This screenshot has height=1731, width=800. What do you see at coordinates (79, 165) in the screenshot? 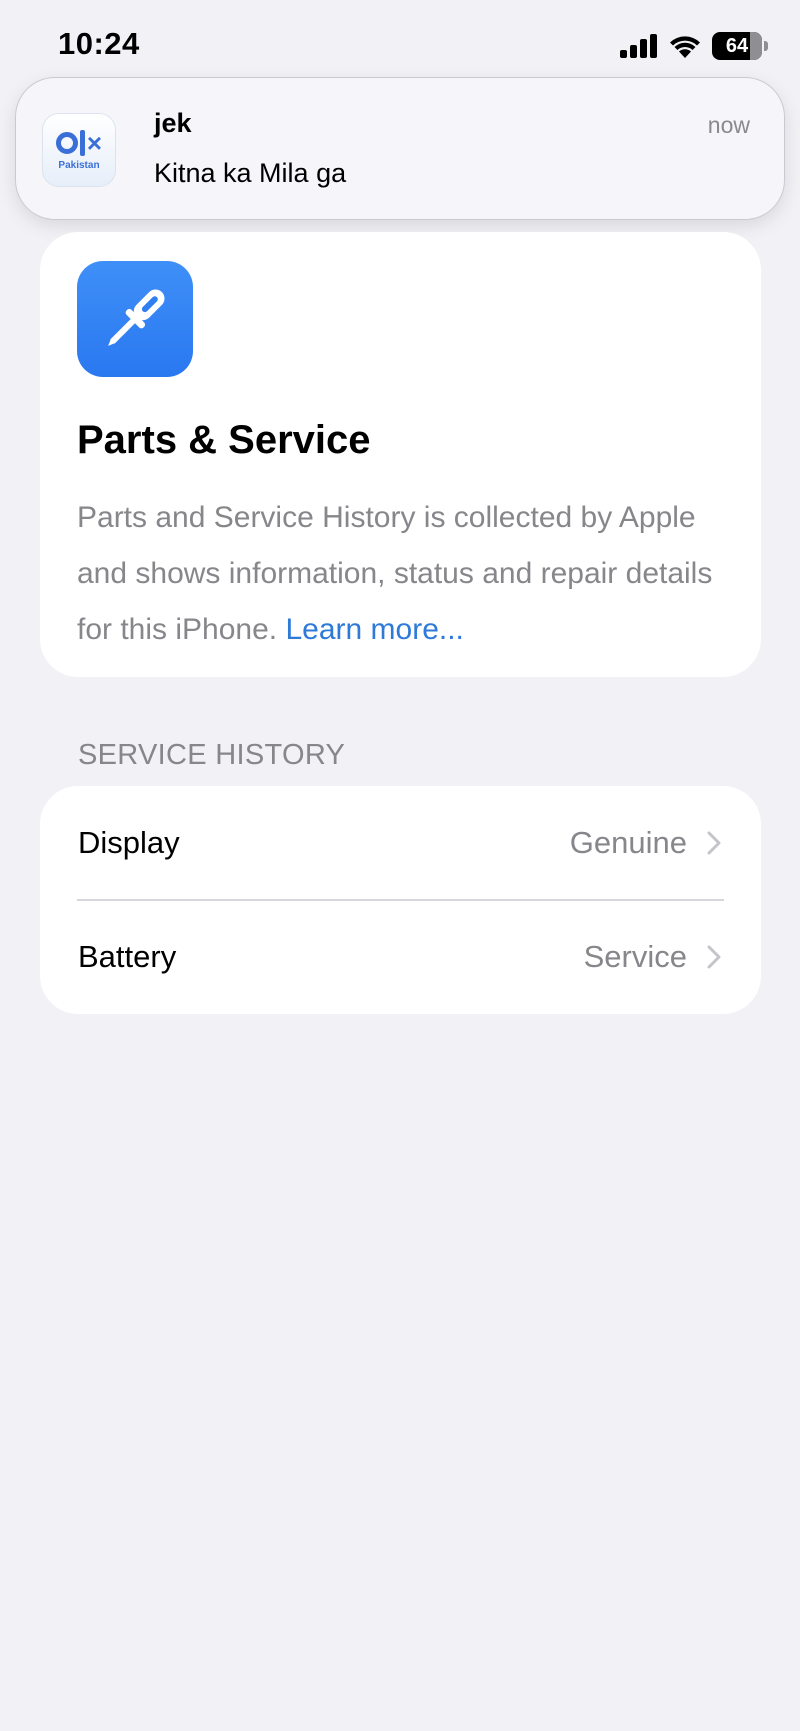
I see `olx-app-icon-sub: Pakistan` at bounding box center [79, 165].